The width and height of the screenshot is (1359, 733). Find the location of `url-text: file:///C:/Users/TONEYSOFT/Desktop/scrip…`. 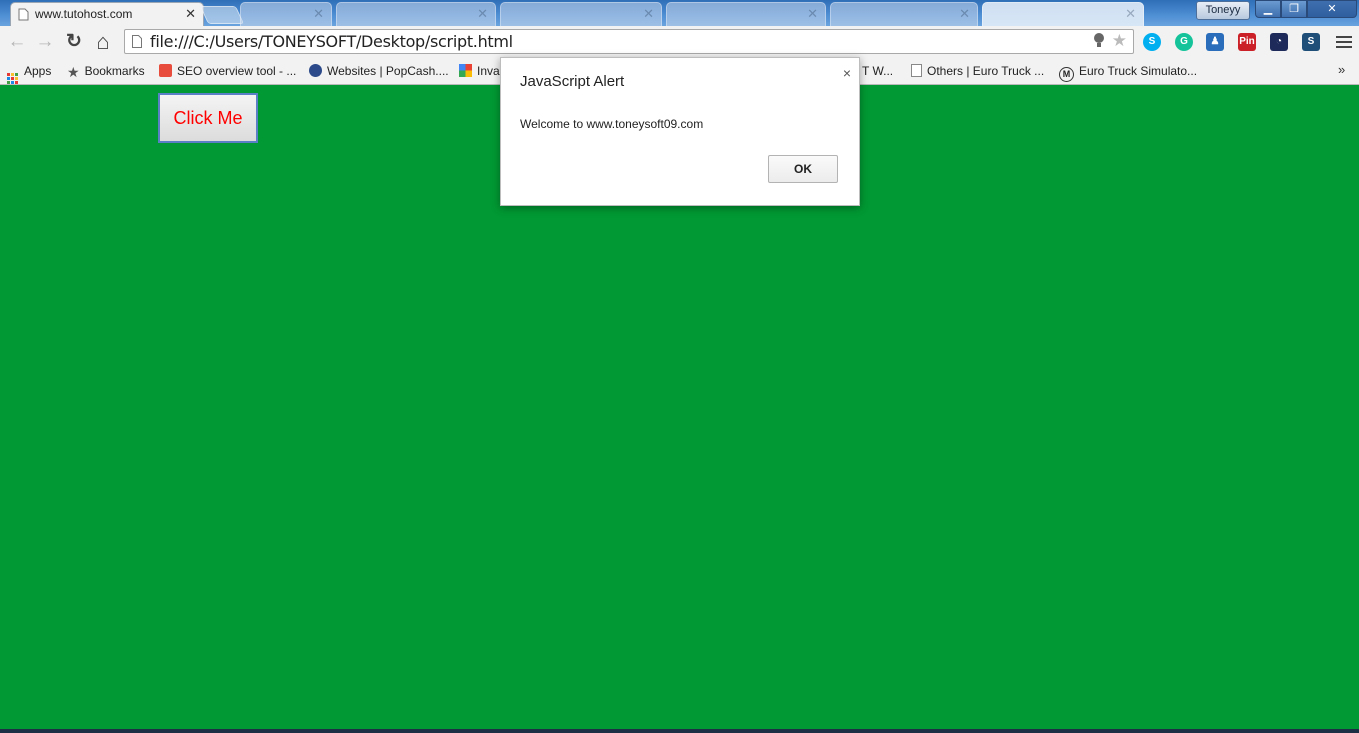

url-text: file:///C:/Users/TONEYSOFT/Desktop/scrip… is located at coordinates (331, 41).